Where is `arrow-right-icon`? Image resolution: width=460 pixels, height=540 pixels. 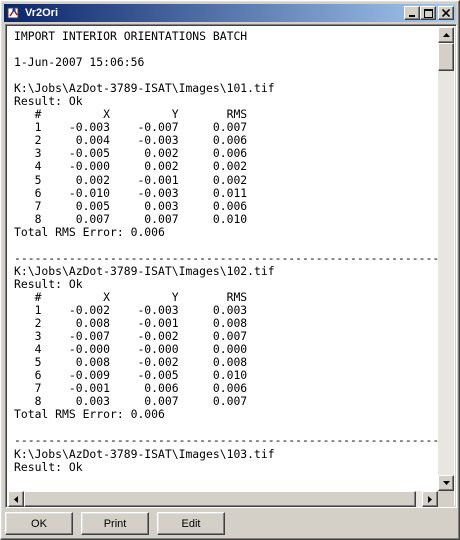 arrow-right-icon is located at coordinates (430, 499).